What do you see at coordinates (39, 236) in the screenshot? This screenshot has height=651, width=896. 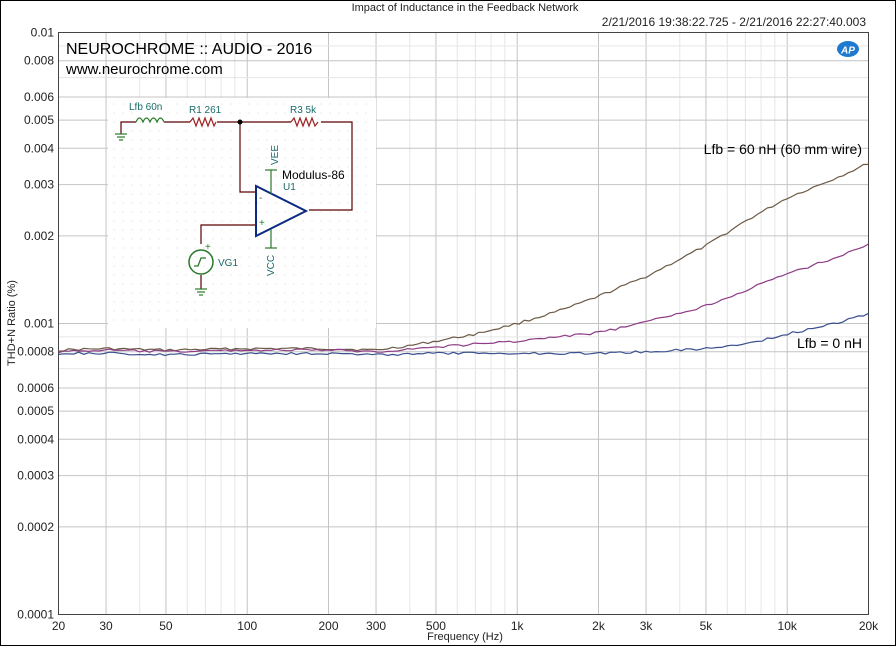 I see `y-tick-label: 0.002` at bounding box center [39, 236].